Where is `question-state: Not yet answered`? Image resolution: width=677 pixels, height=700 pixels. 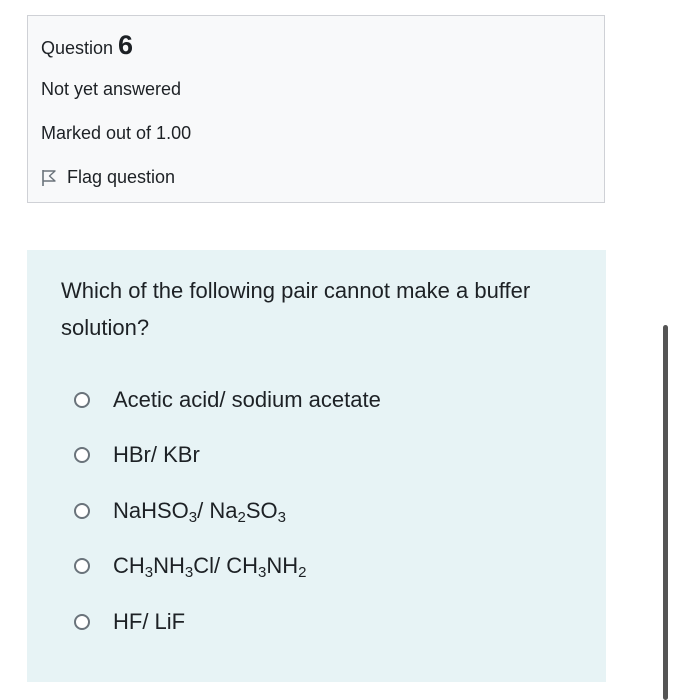 question-state: Not yet answered is located at coordinates (111, 89).